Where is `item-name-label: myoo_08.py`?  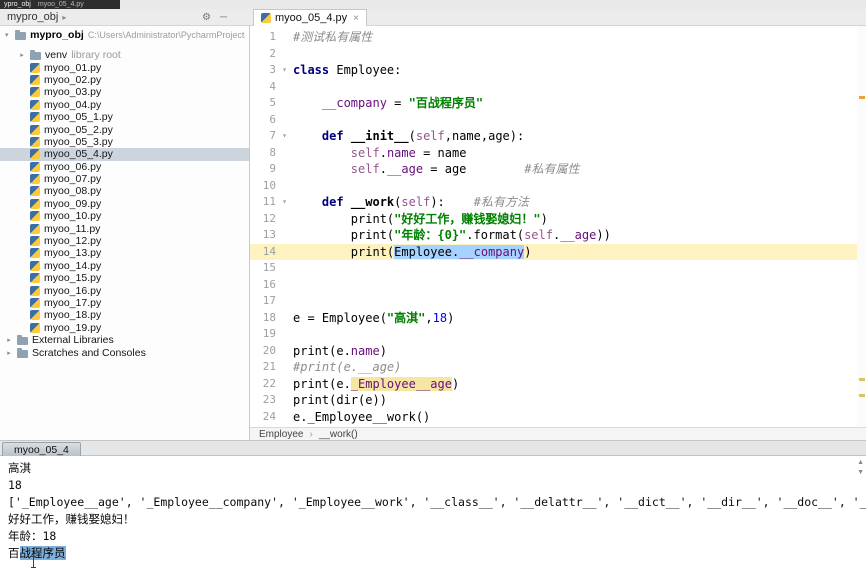 item-name-label: myoo_08.py is located at coordinates (73, 191).